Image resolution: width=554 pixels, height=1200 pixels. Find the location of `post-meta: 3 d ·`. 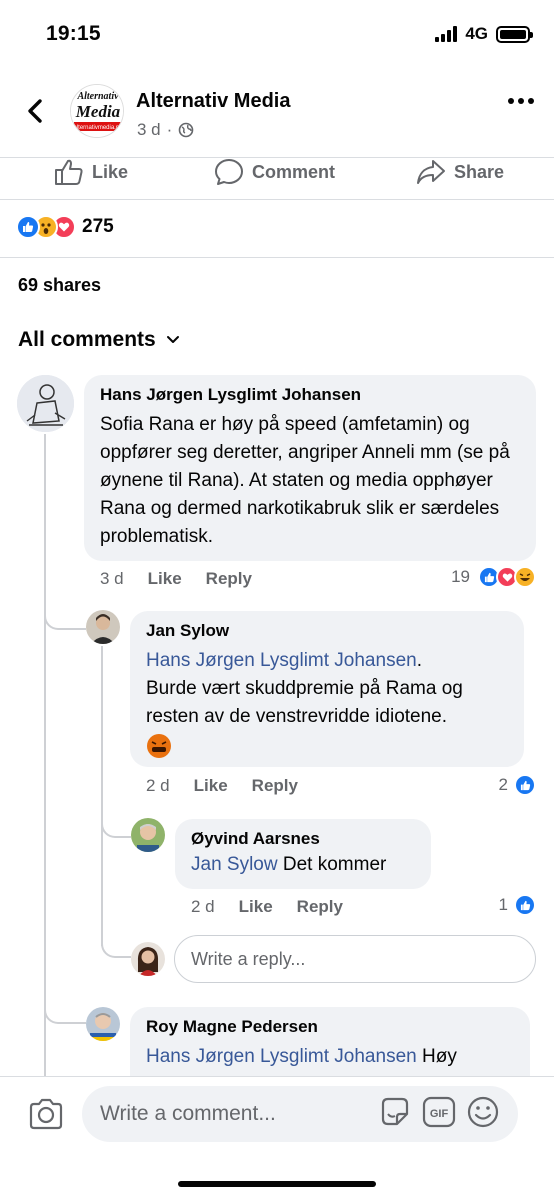

post-meta: 3 d · is located at coordinates (165, 130).